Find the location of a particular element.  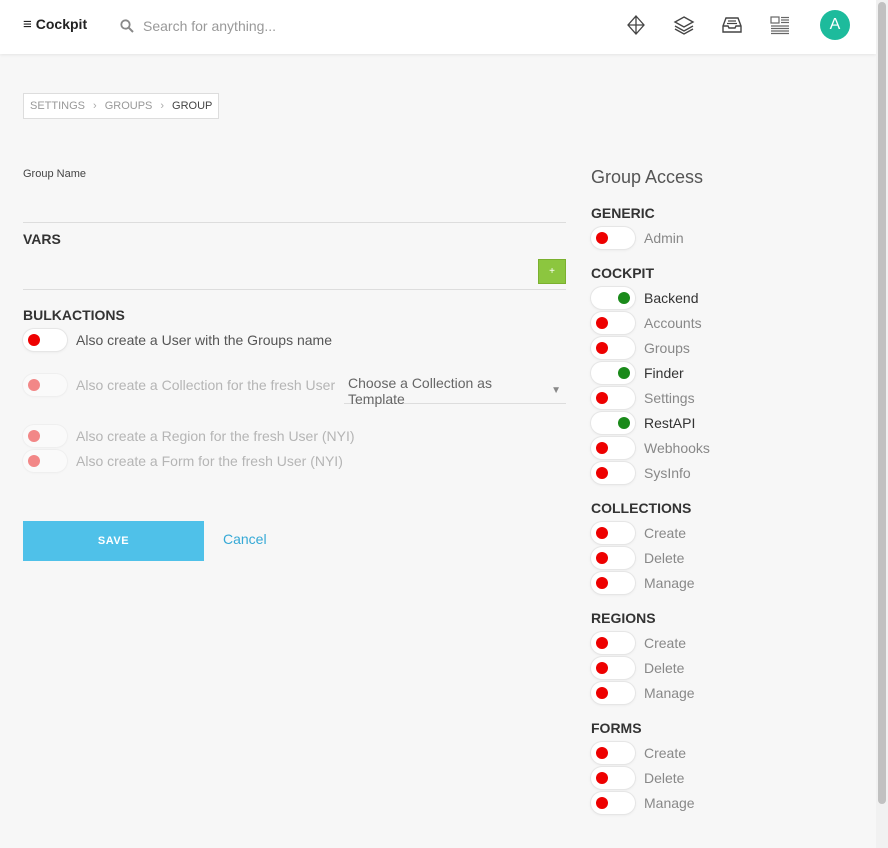

app-title: Cockpit is located at coordinates (61, 24).